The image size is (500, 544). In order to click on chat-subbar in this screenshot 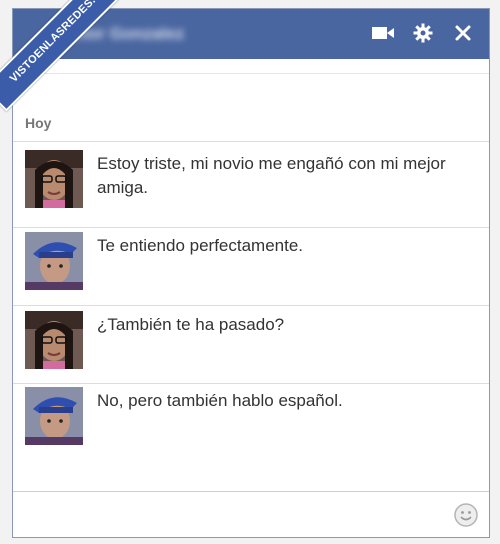, I will do `click(251, 66)`.